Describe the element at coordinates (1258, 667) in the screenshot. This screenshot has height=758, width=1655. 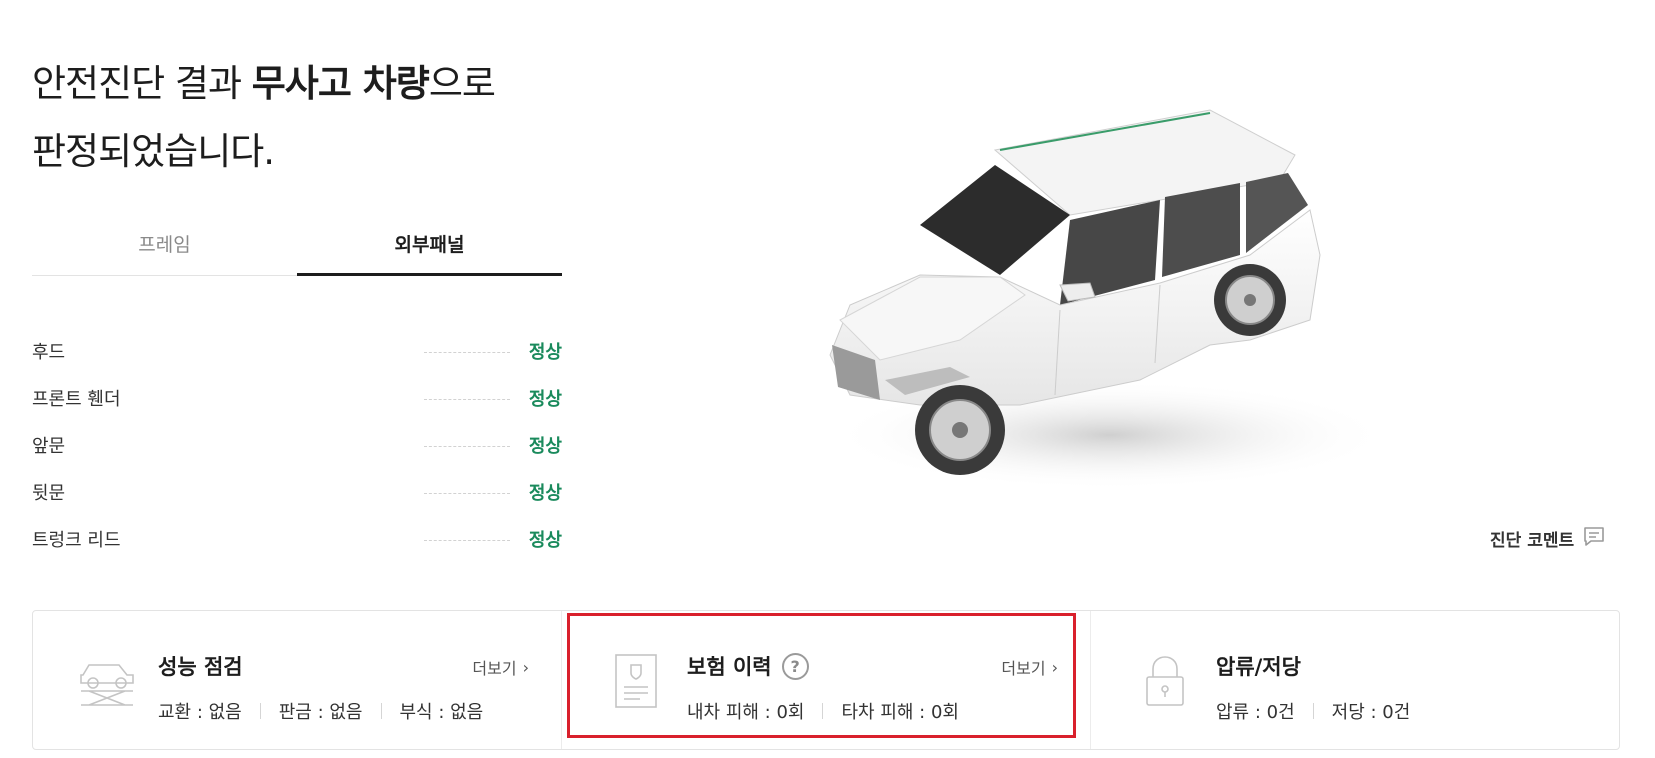
I see `lien-title: 압류/저당` at that location.